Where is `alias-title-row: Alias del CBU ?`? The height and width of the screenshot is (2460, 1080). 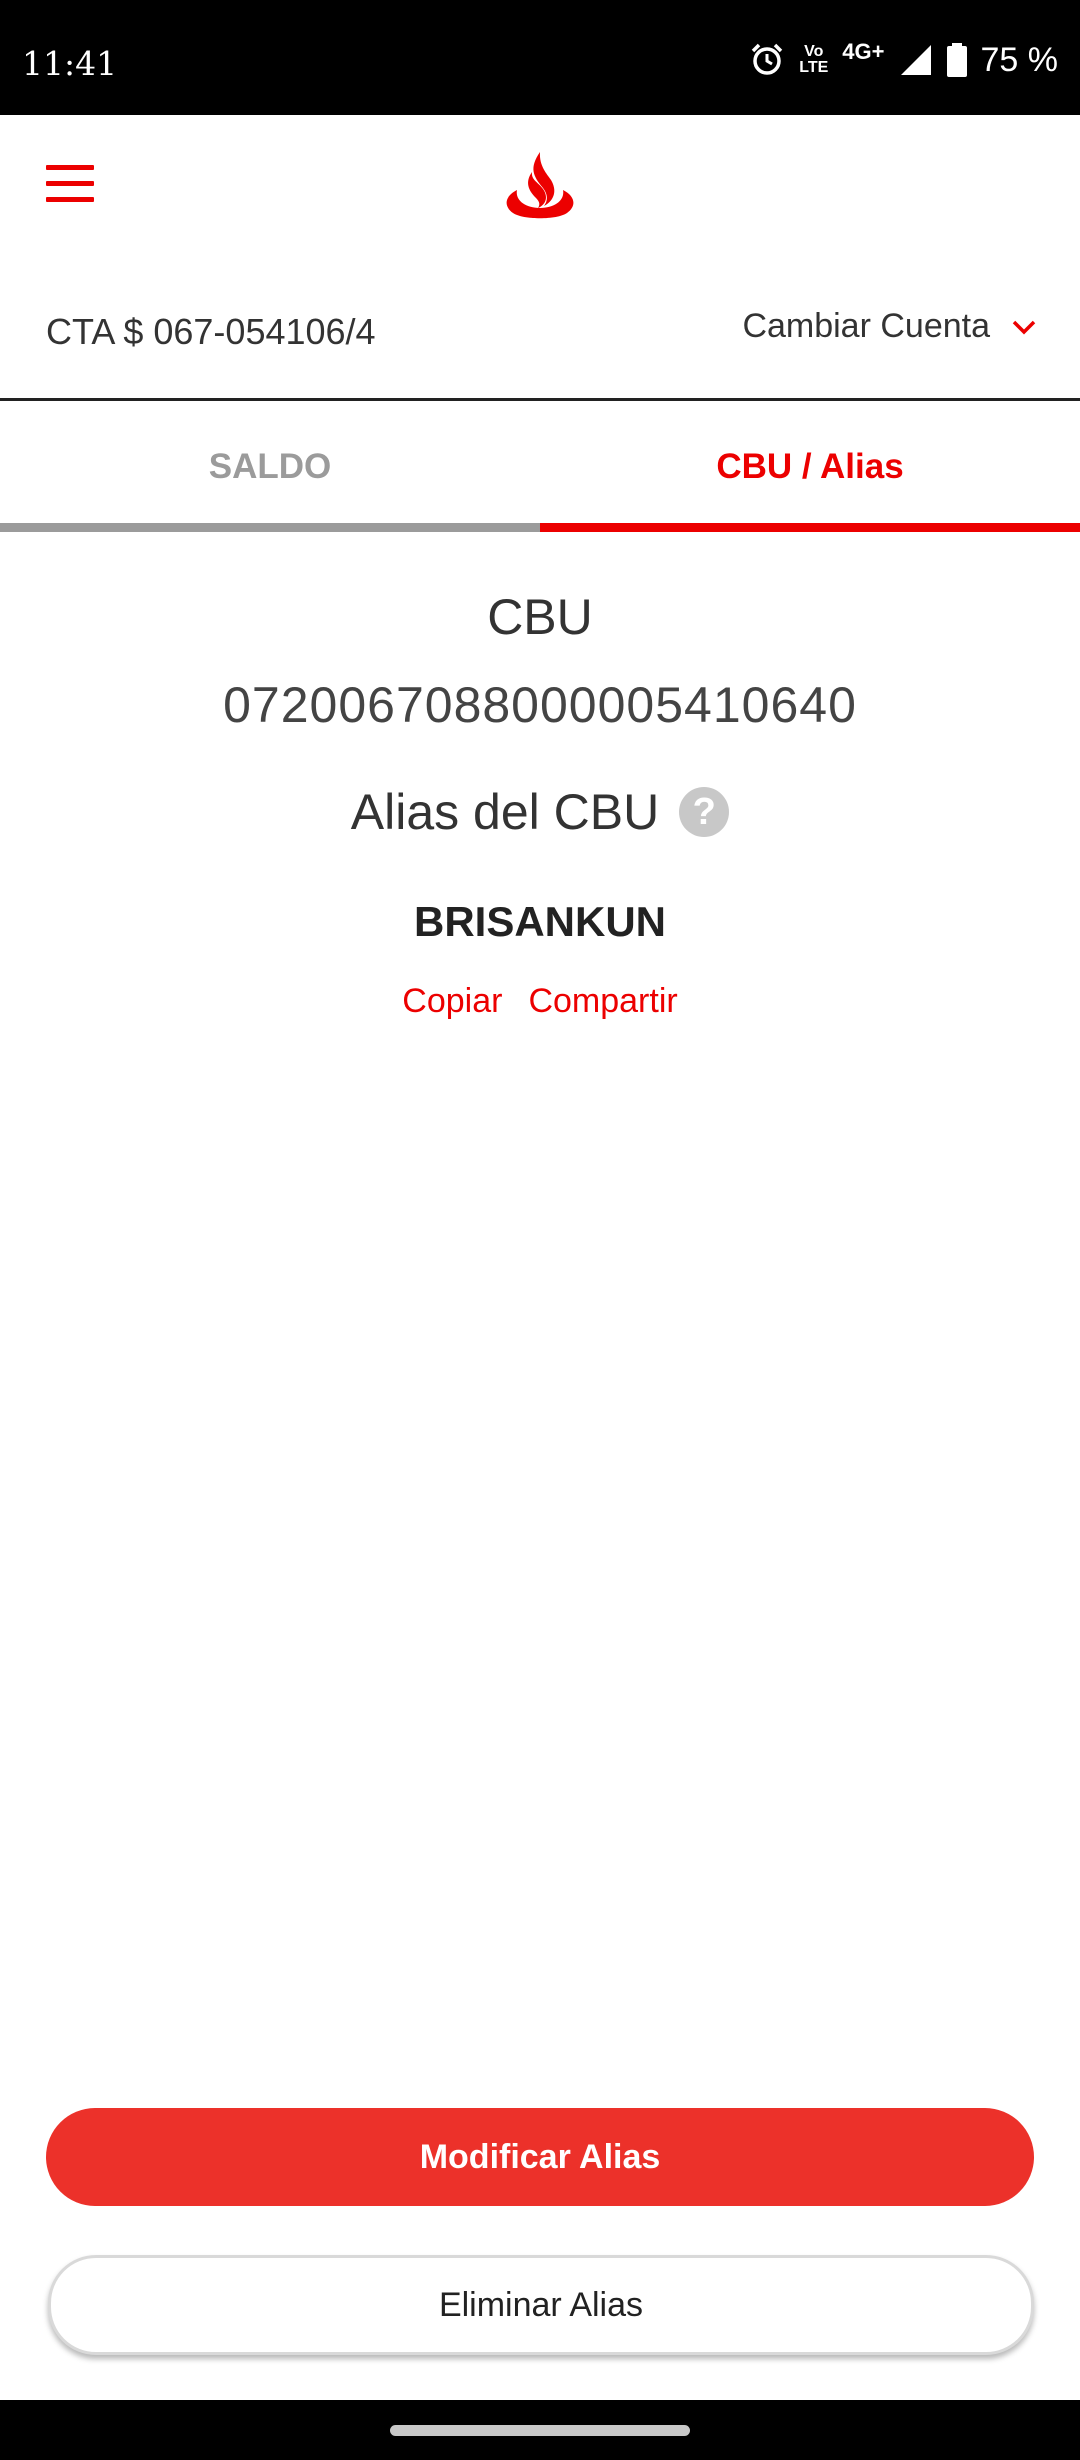 alias-title-row: Alias del CBU ? is located at coordinates (540, 812).